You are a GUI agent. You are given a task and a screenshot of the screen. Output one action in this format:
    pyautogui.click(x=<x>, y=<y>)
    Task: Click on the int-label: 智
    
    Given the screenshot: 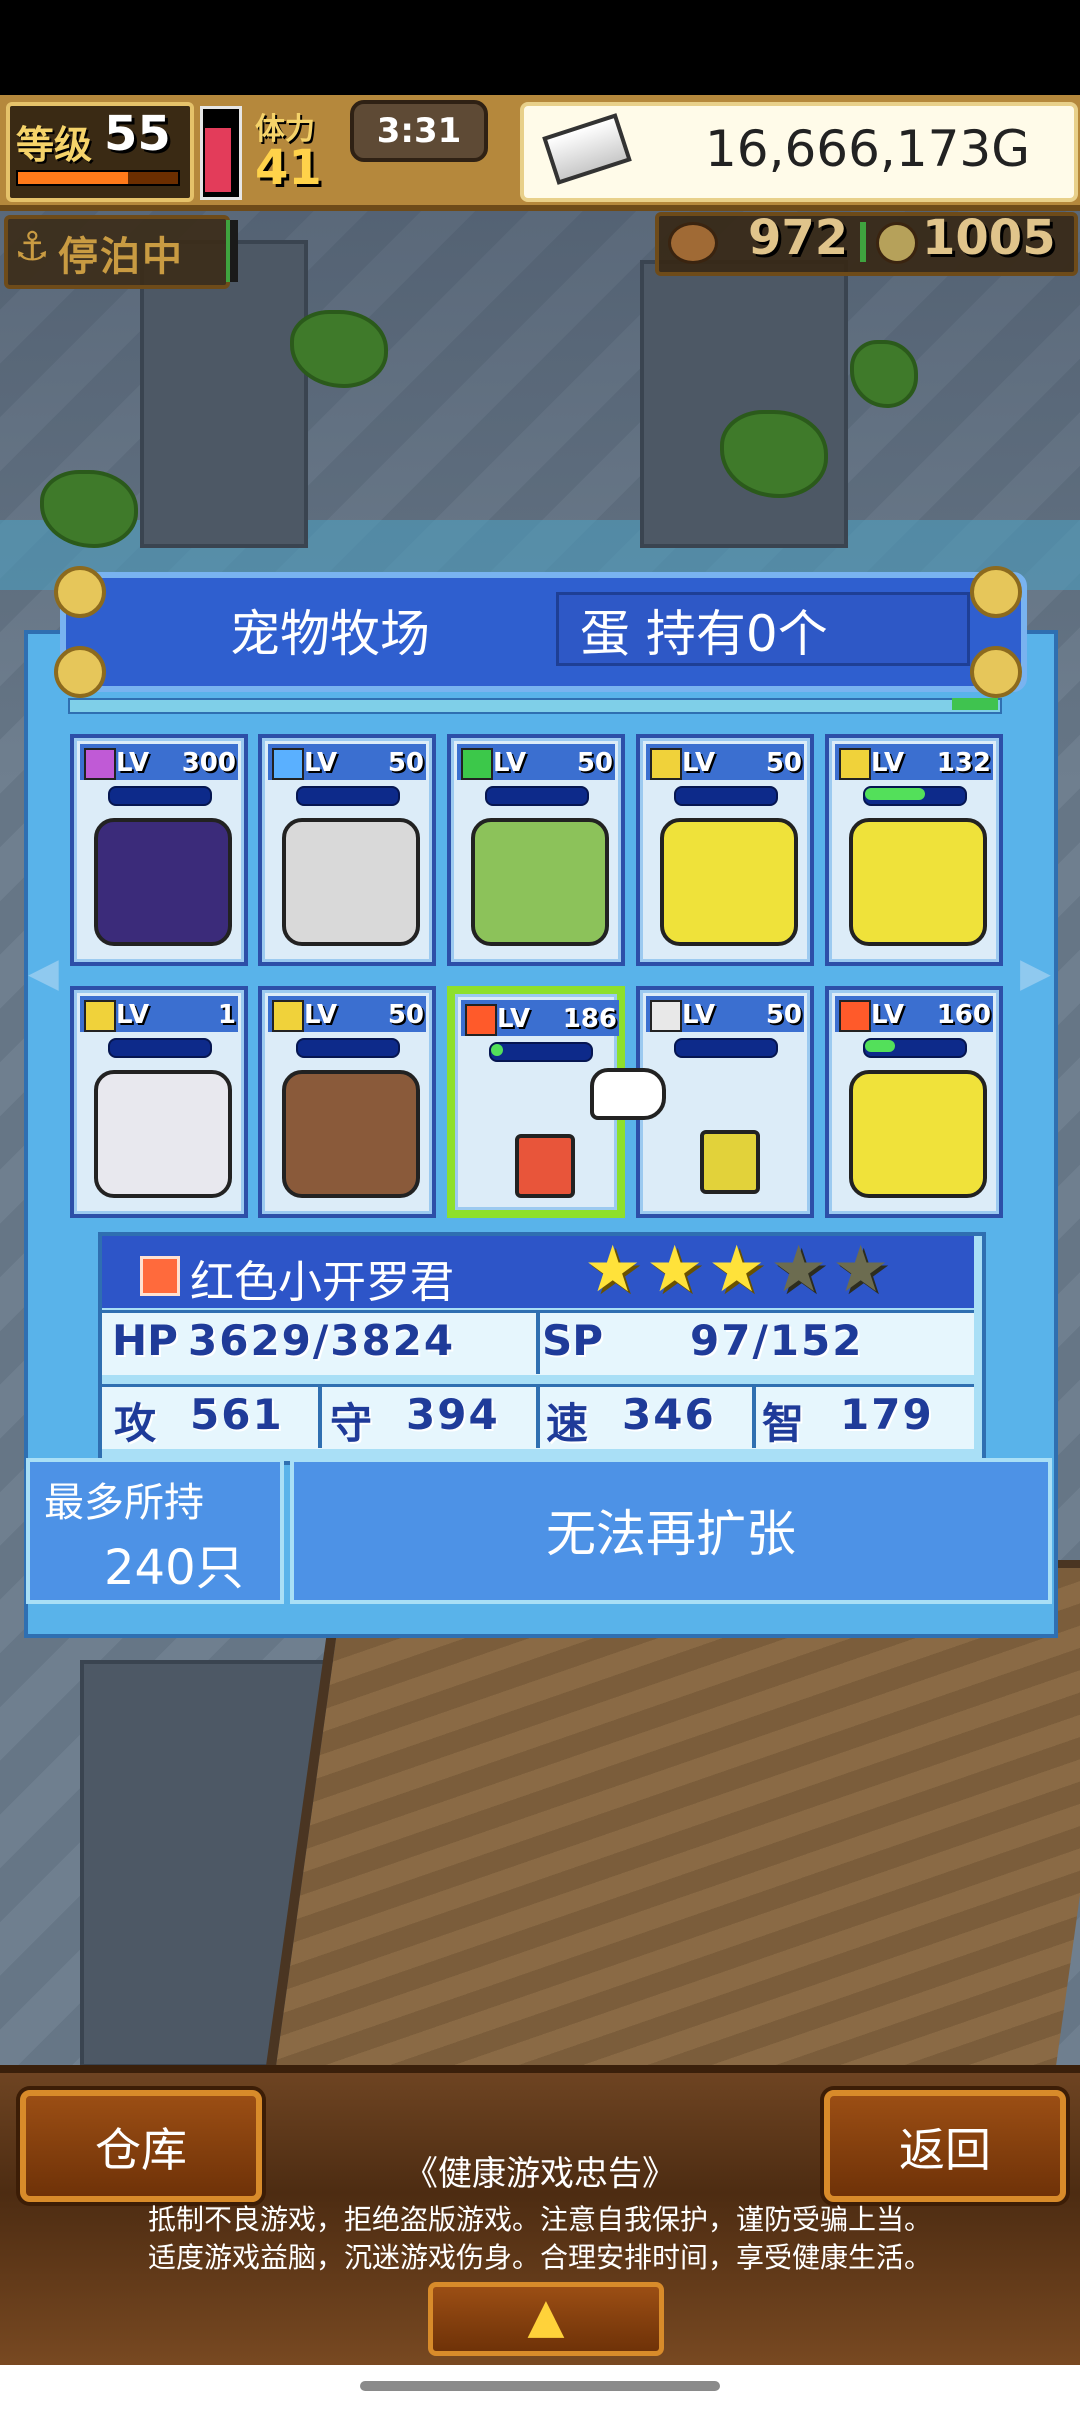 What is the action you would take?
    pyautogui.click(x=783, y=1423)
    